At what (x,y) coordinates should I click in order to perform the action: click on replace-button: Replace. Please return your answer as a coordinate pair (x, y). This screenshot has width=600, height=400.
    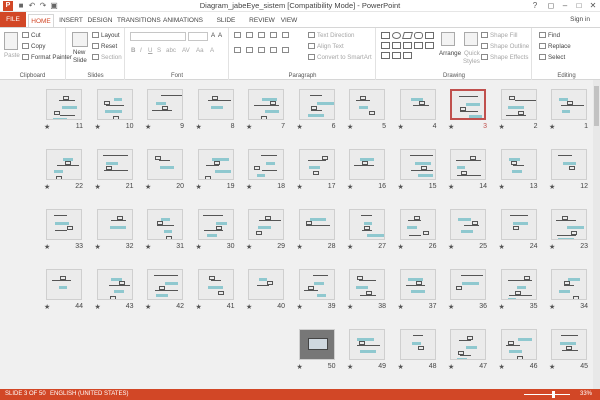
    Looking at the image, I should click on (555, 46).